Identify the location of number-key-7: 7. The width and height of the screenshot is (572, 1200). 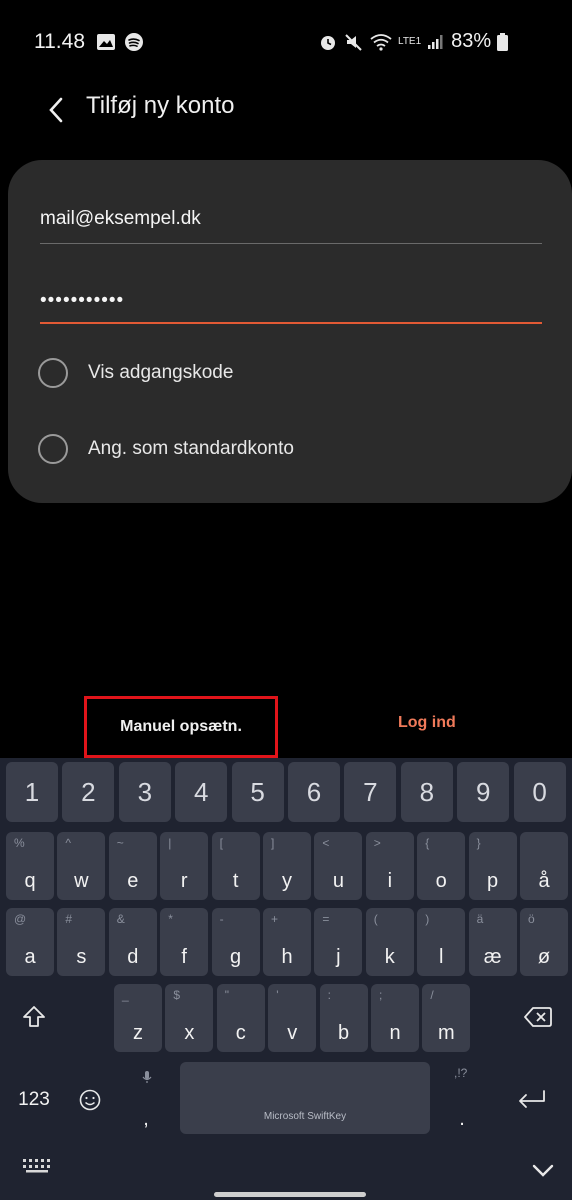
(370, 792).